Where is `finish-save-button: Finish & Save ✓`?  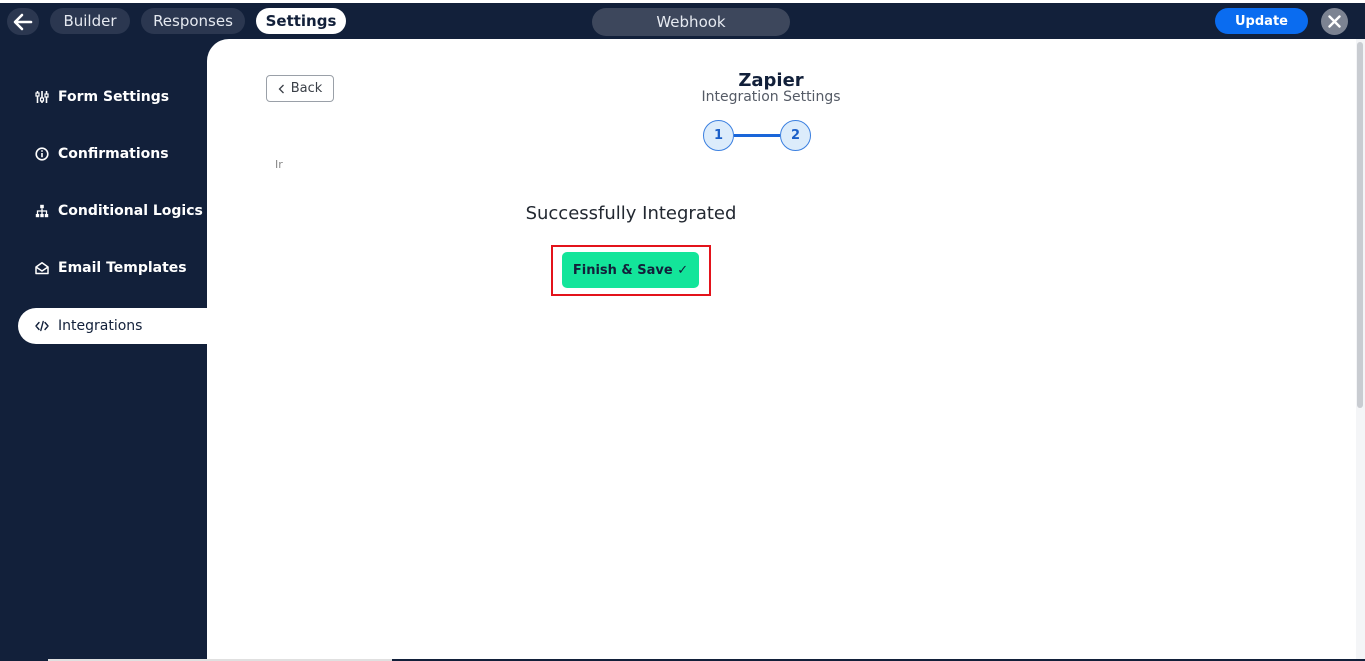
finish-save-button: Finish & Save ✓ is located at coordinates (630, 270).